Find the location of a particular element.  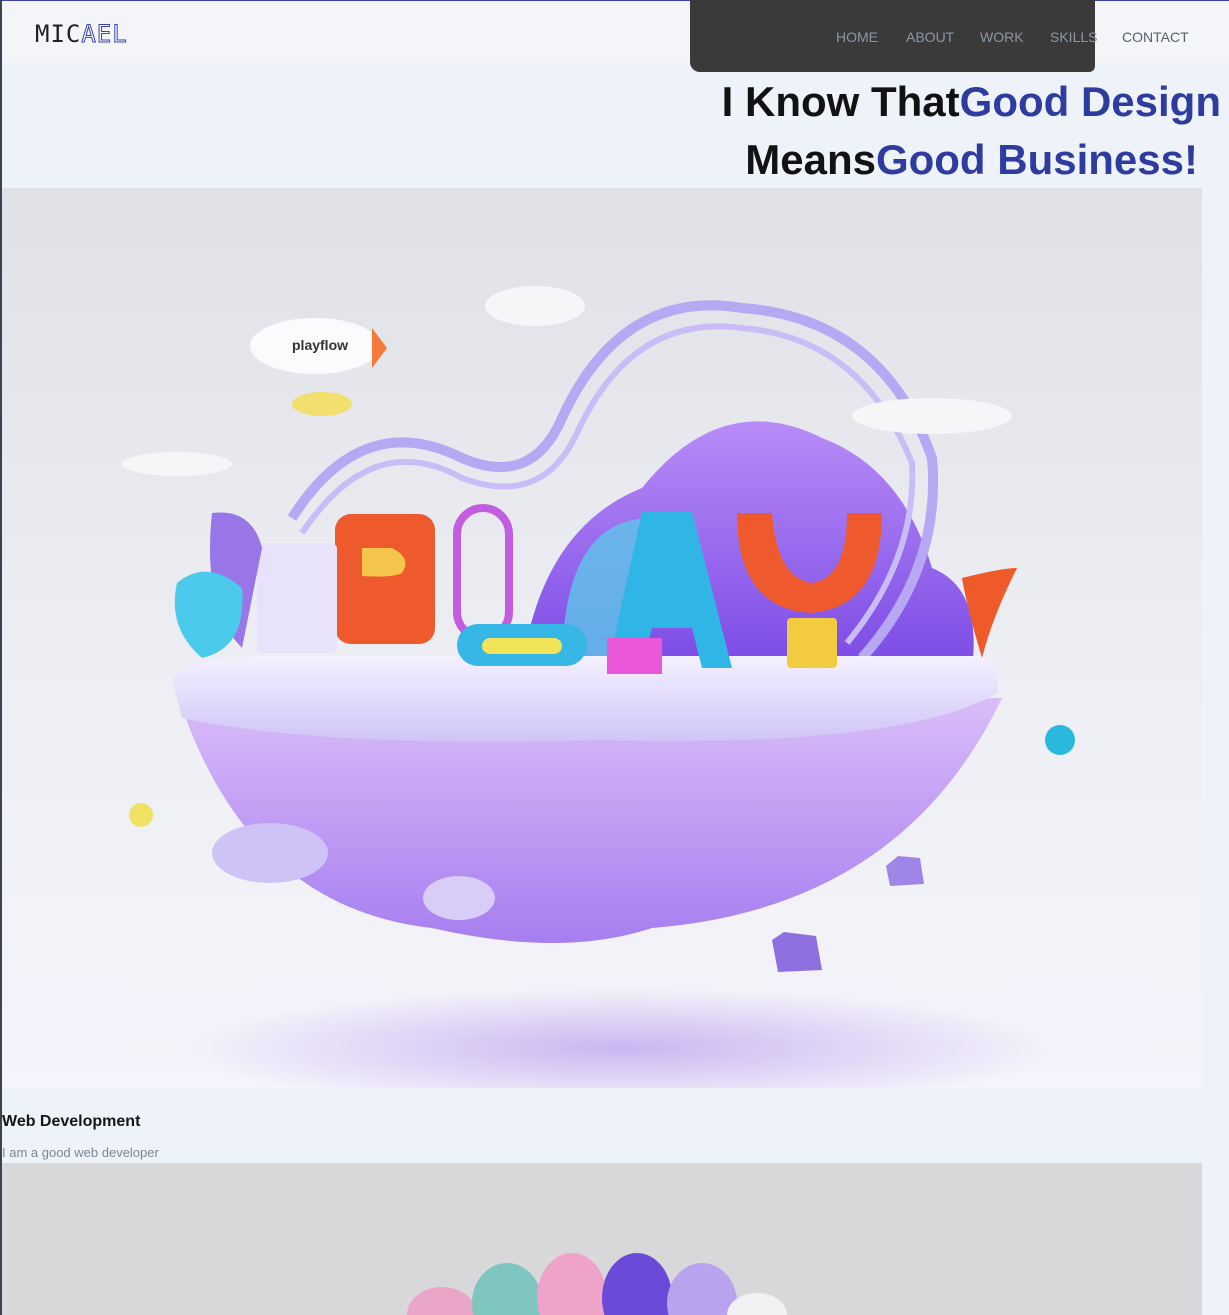

nav-link-contact: CONTACT is located at coordinates (1155, 37).